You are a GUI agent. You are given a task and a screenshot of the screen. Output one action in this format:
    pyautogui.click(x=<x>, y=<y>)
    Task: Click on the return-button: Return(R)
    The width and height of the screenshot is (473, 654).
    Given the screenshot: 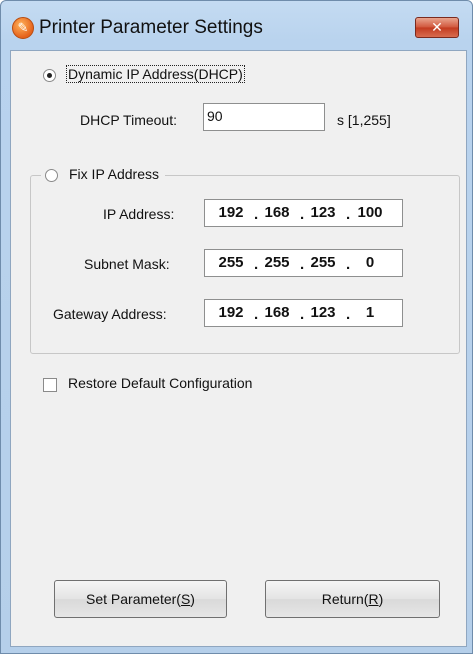 What is the action you would take?
    pyautogui.click(x=352, y=599)
    